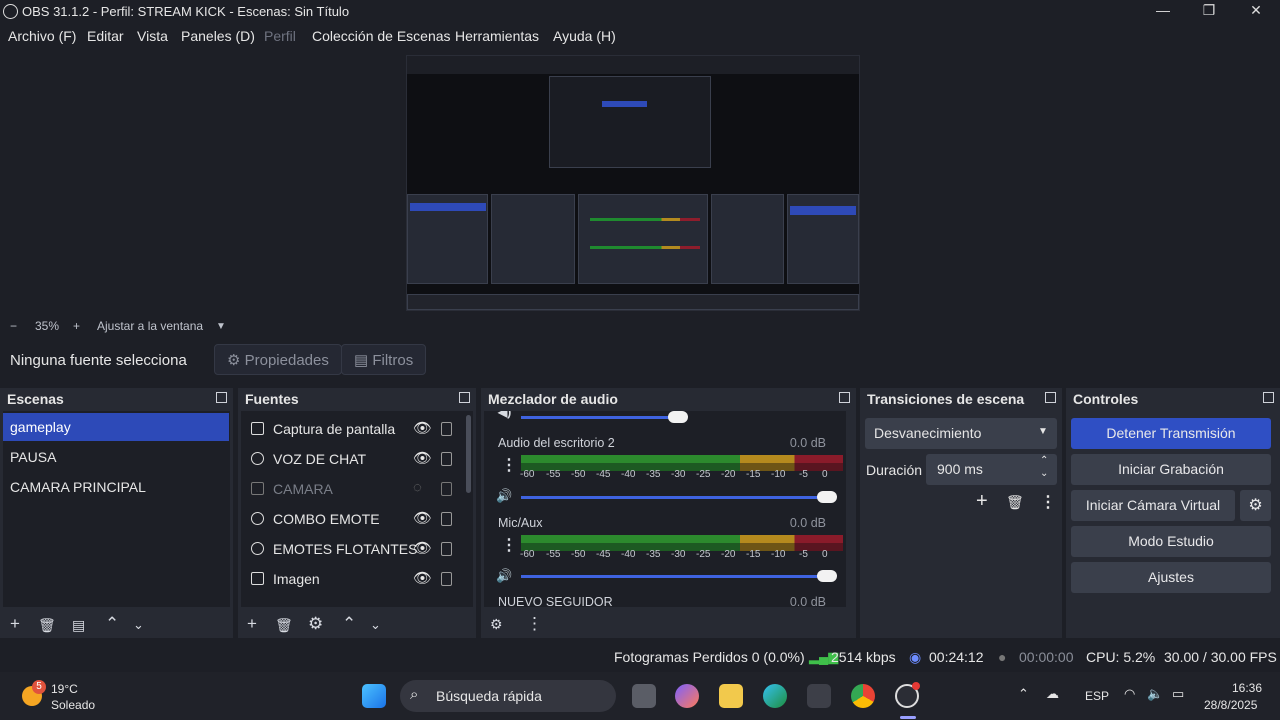 Image resolution: width=1280 pixels, height=720 pixels. I want to click on settings-button: Ajustes, so click(1171, 577).